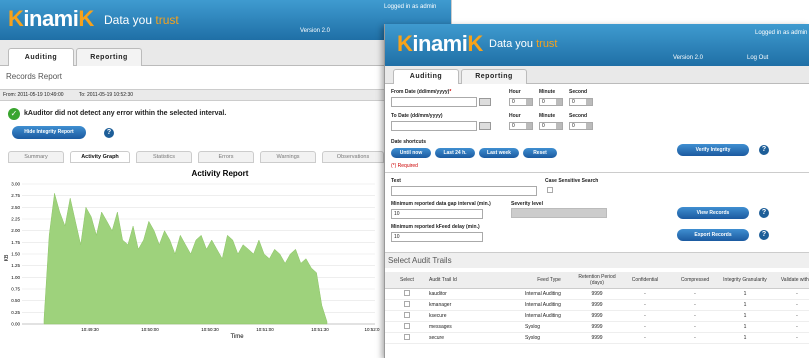  I want to click on logout-link: Log Out, so click(757, 58).